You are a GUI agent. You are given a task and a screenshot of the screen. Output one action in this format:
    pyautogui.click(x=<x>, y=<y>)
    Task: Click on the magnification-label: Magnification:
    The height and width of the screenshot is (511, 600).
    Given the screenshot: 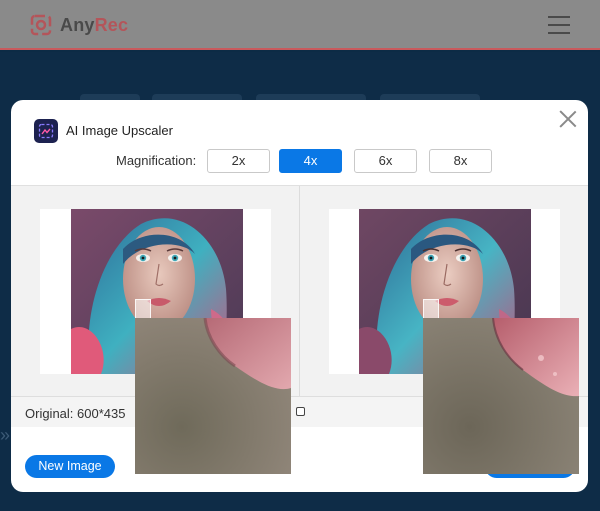 What is the action you would take?
    pyautogui.click(x=156, y=160)
    